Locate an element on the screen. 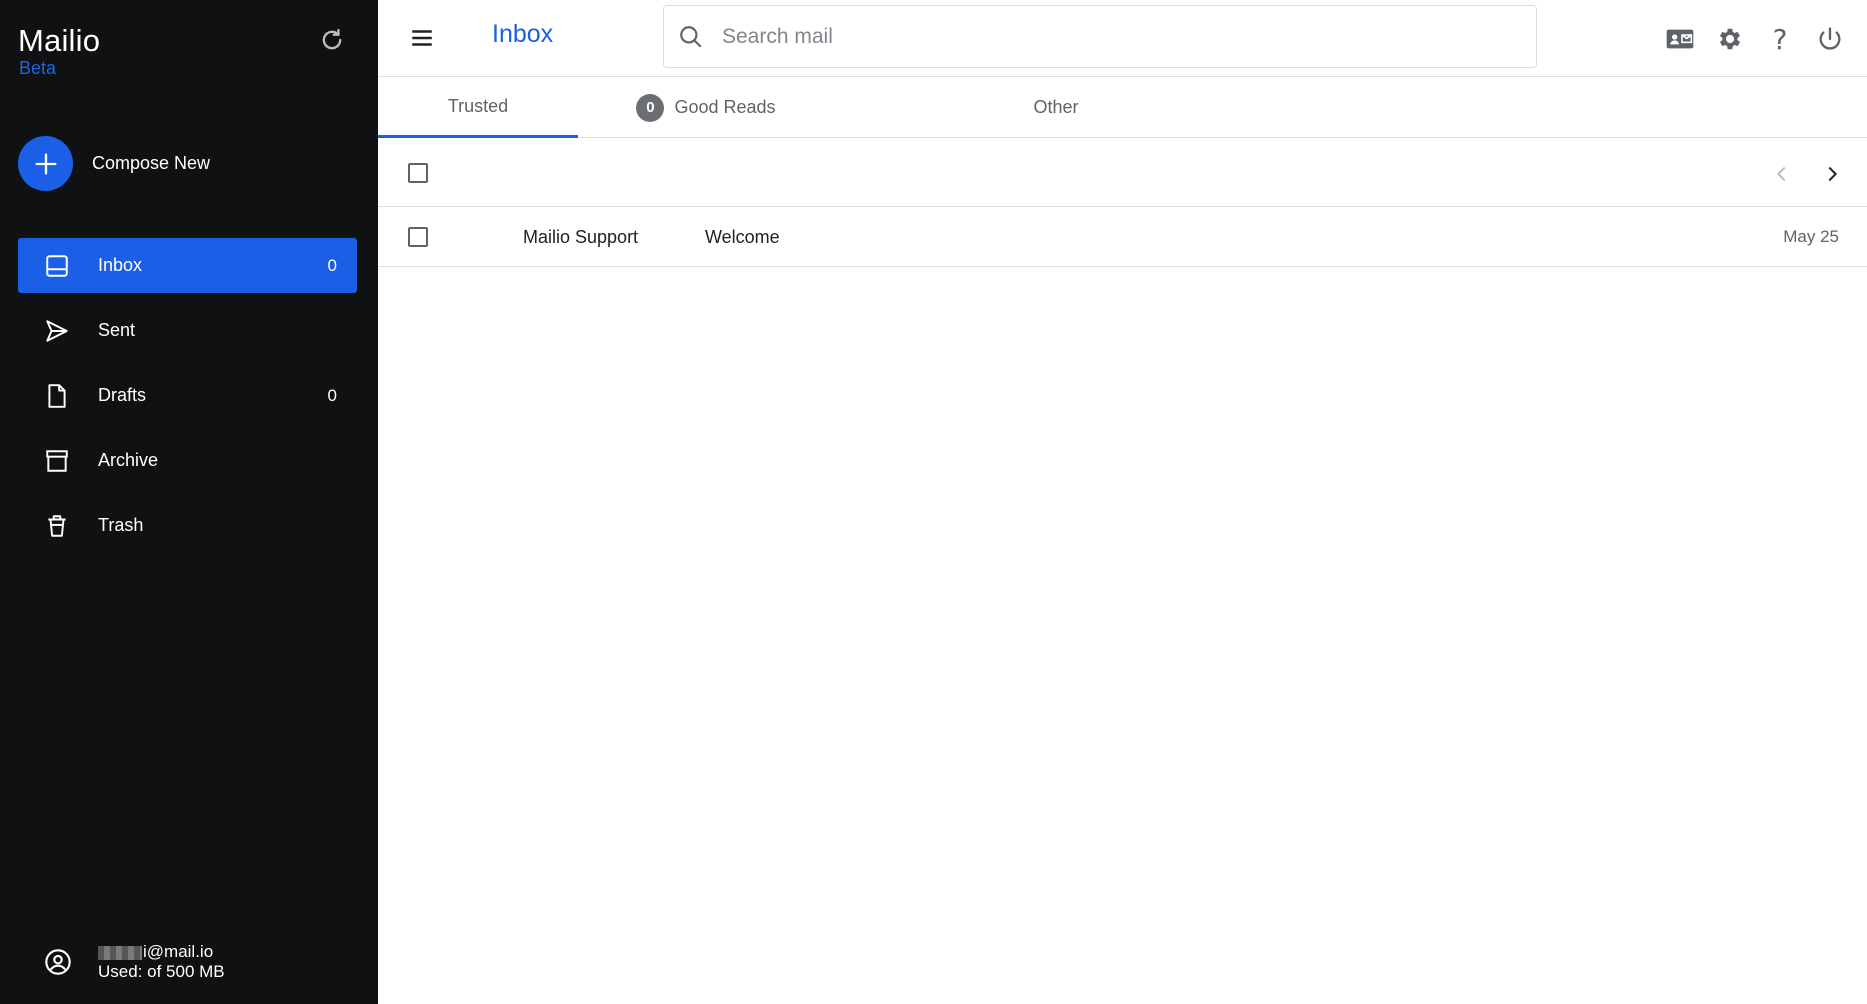 This screenshot has width=1867, height=1004. tab-badge: 0 is located at coordinates (650, 107).